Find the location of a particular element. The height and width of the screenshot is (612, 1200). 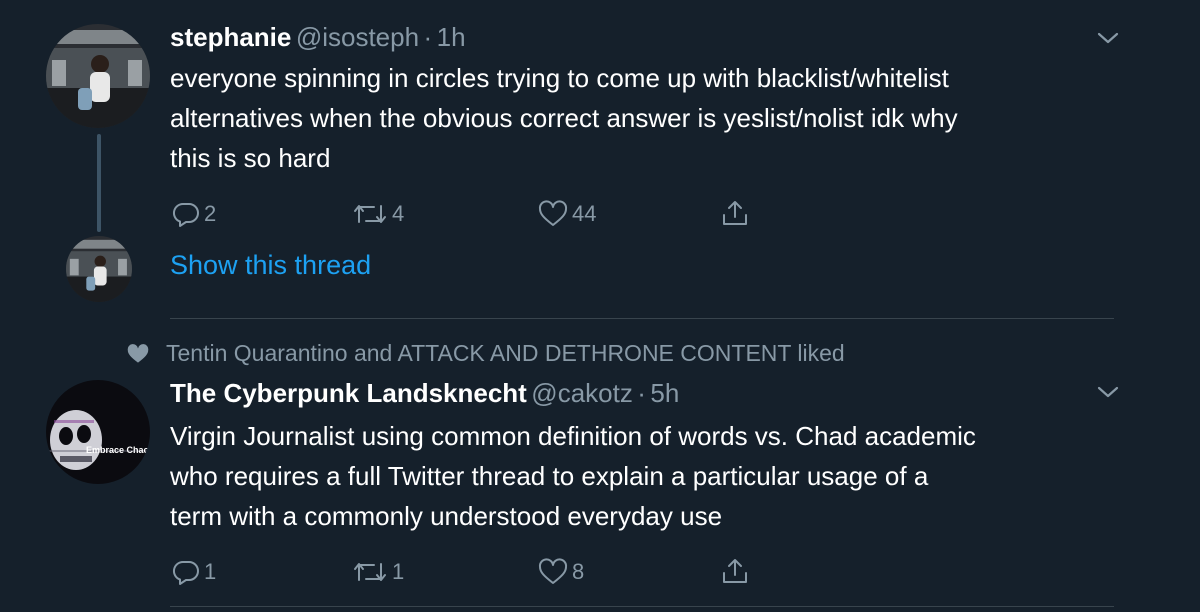

tweet-header: stephanie @isosteph · 1h is located at coordinates (318, 39).